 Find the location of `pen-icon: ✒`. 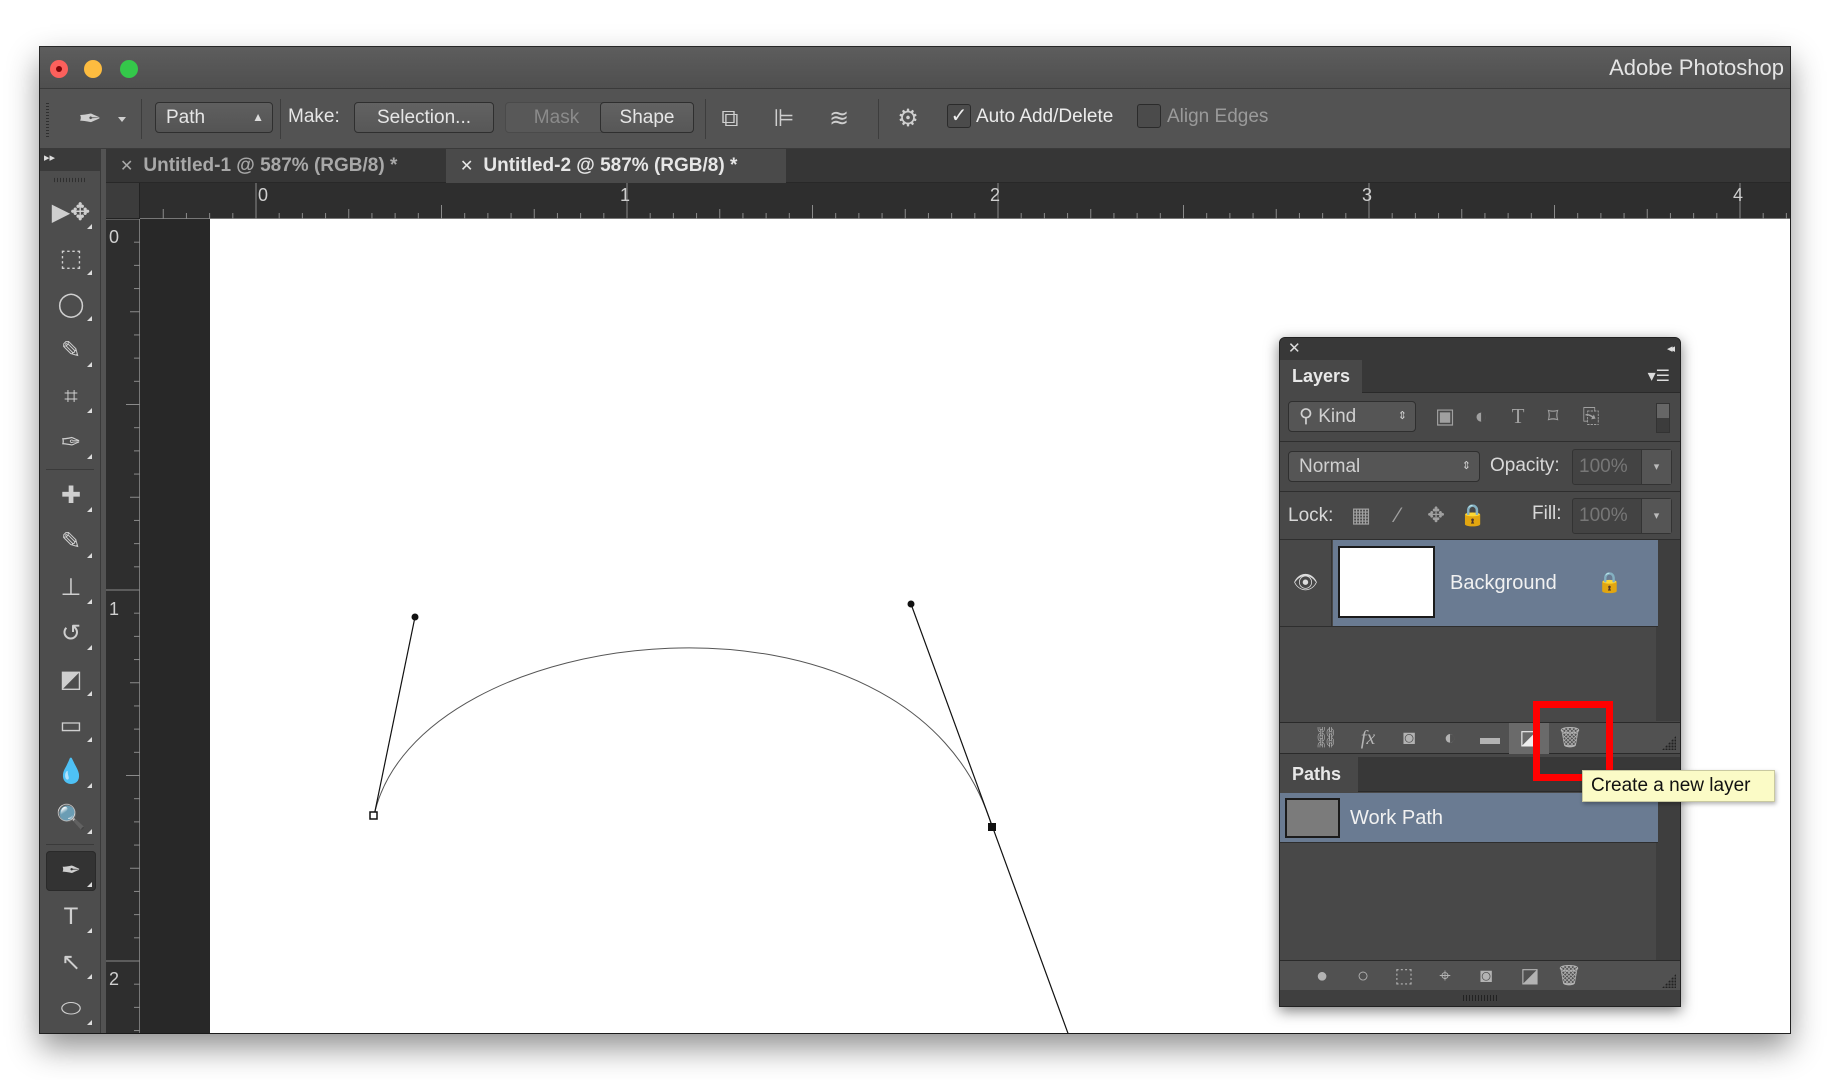

pen-icon: ✒ is located at coordinates (90, 119).